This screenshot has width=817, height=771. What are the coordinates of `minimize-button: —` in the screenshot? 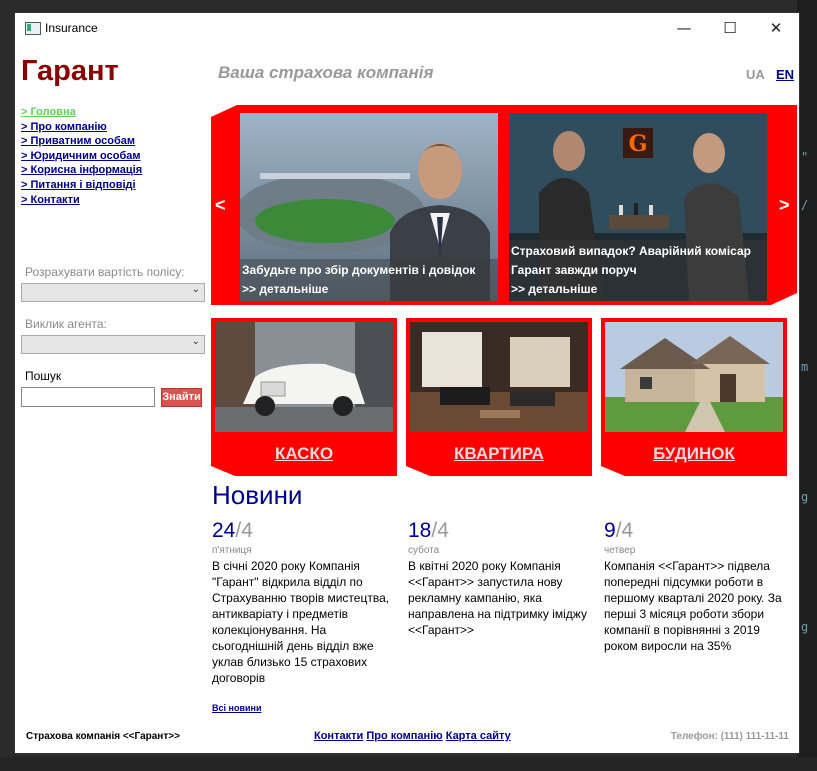 It's located at (684, 28).